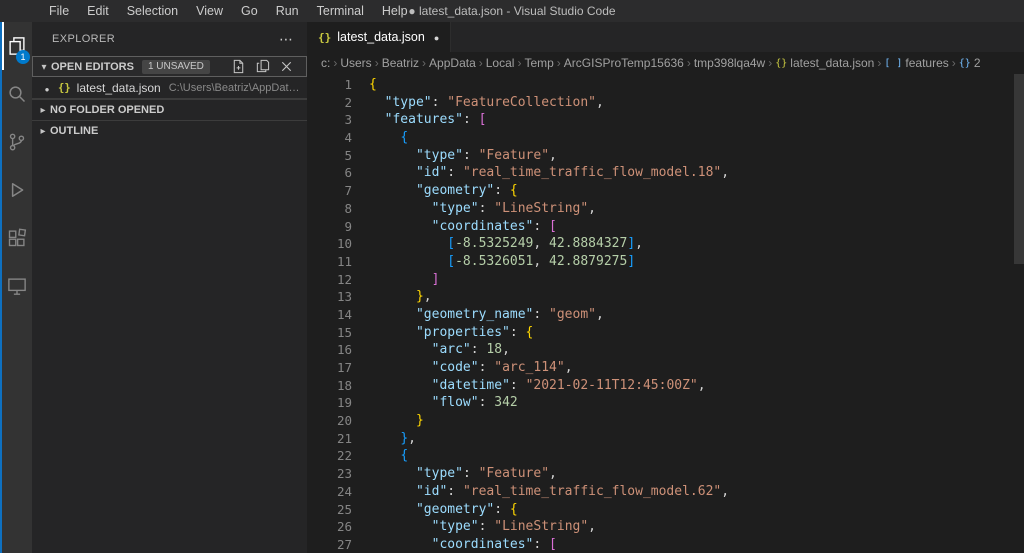  What do you see at coordinates (665, 244) in the screenshot?
I see `code-line: 10 [-8.5325249, 42.8884327],` at bounding box center [665, 244].